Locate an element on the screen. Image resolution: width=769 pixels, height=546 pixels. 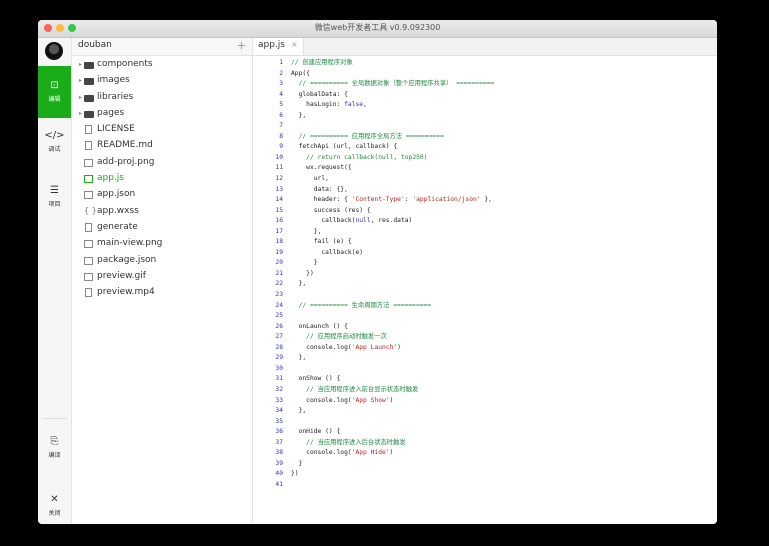
line-number: 19 is located at coordinates (279, 252).